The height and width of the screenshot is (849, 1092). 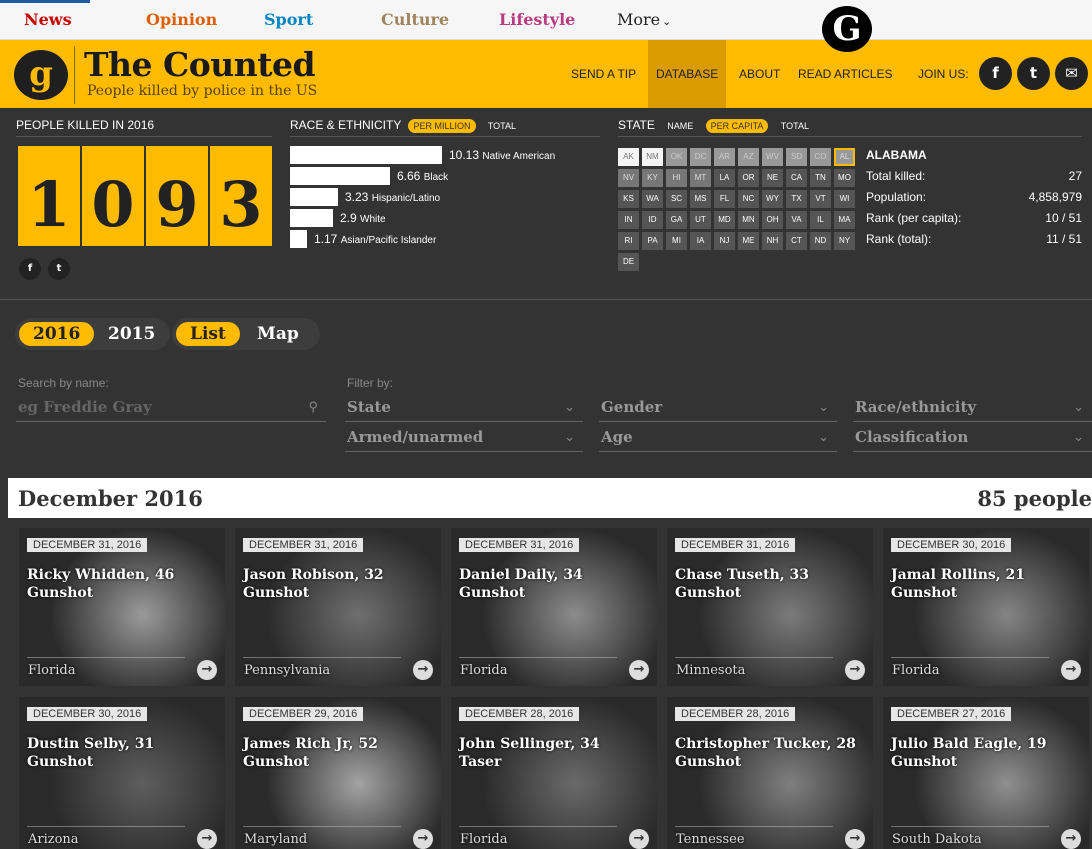 What do you see at coordinates (313, 407) in the screenshot?
I see `search-icon: ⚲` at bounding box center [313, 407].